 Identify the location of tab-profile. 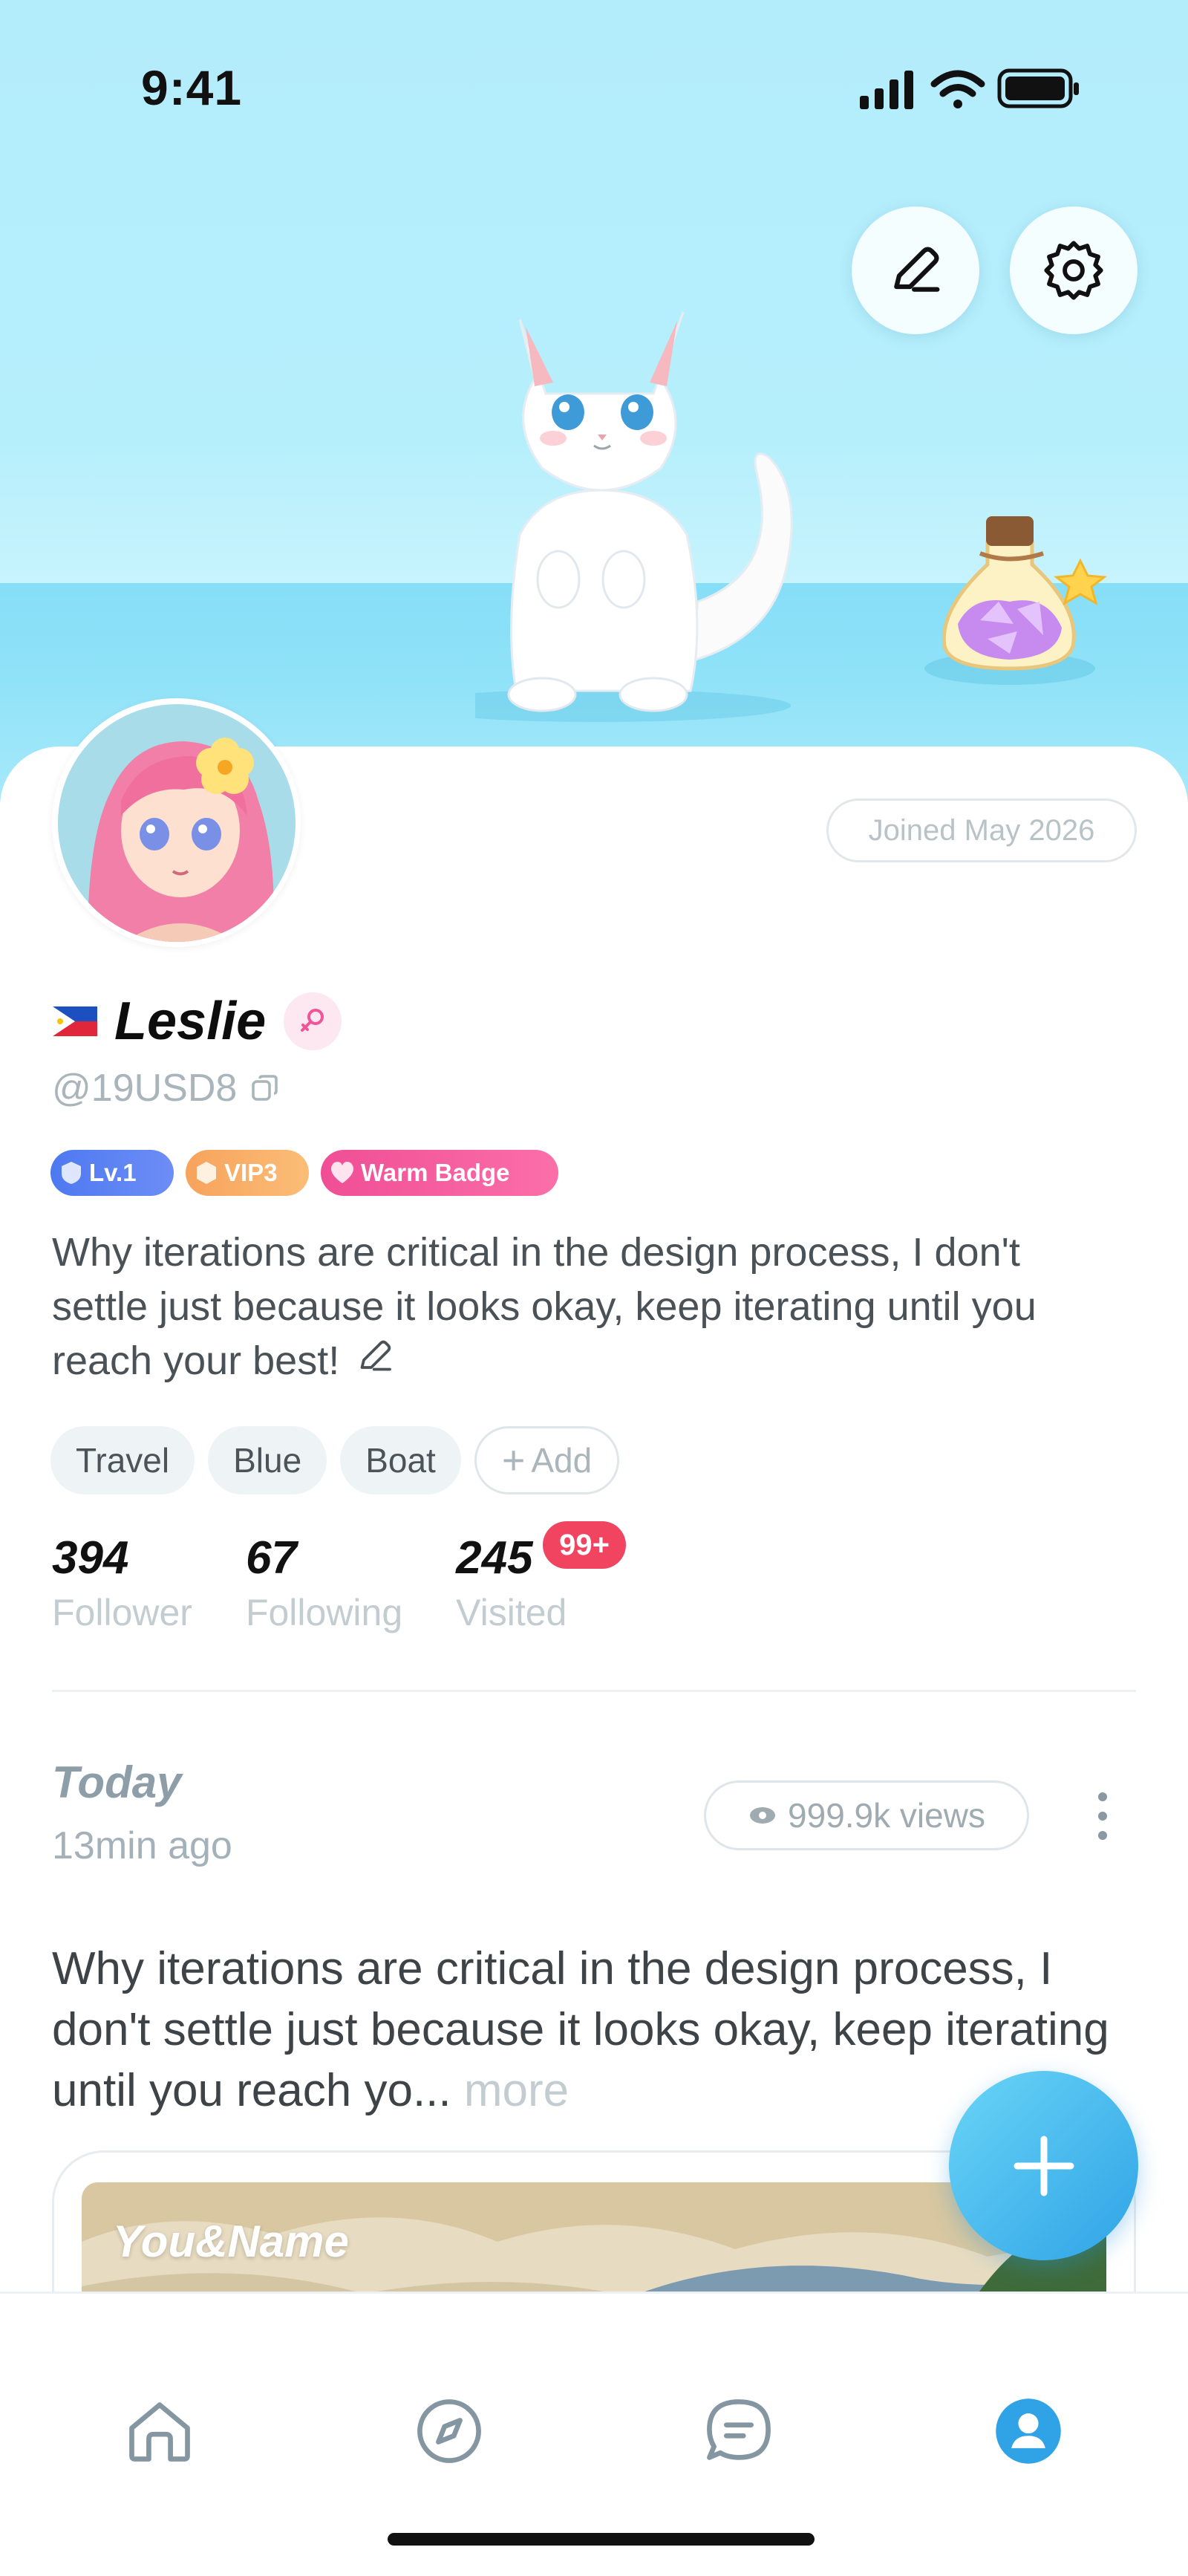
(1028, 2431).